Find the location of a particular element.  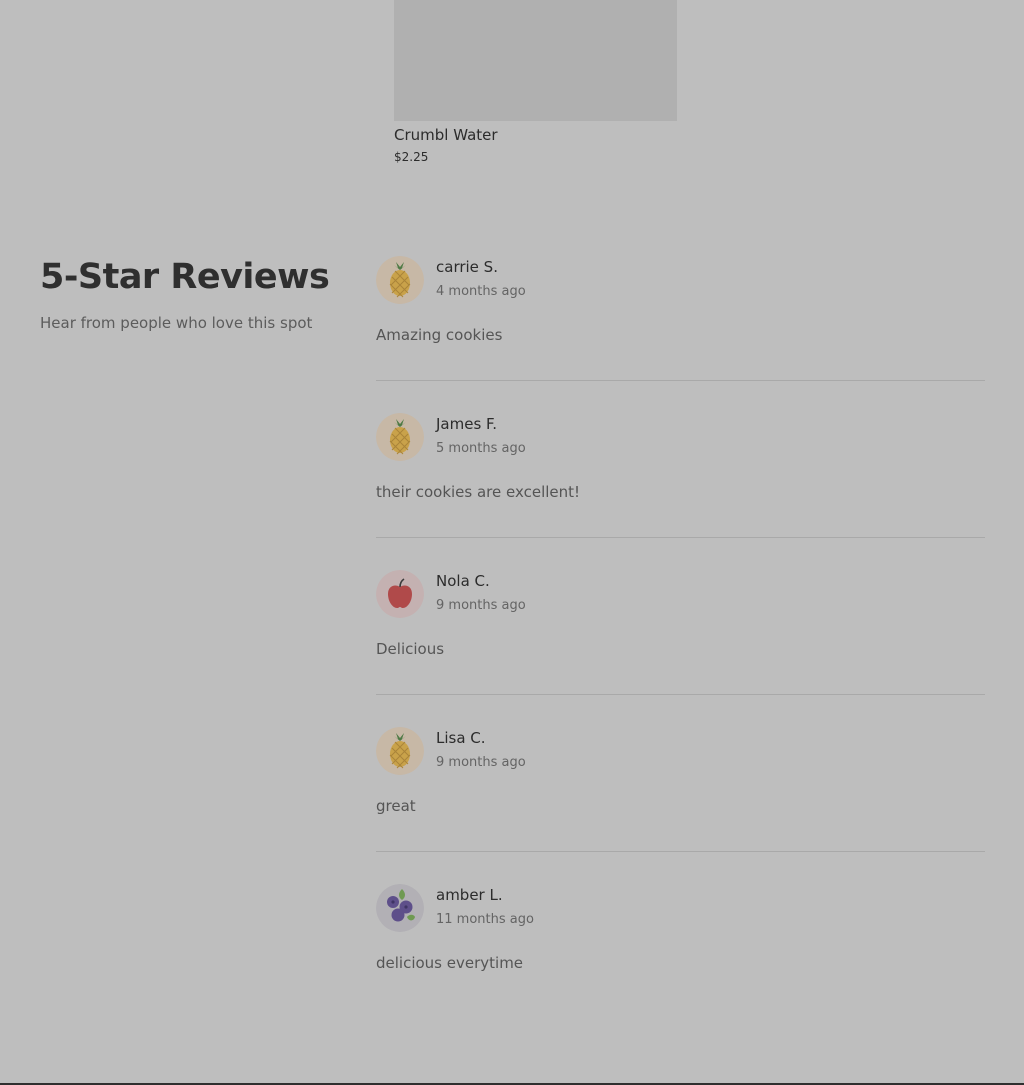

reviewer-name: amber L. is located at coordinates (469, 895).